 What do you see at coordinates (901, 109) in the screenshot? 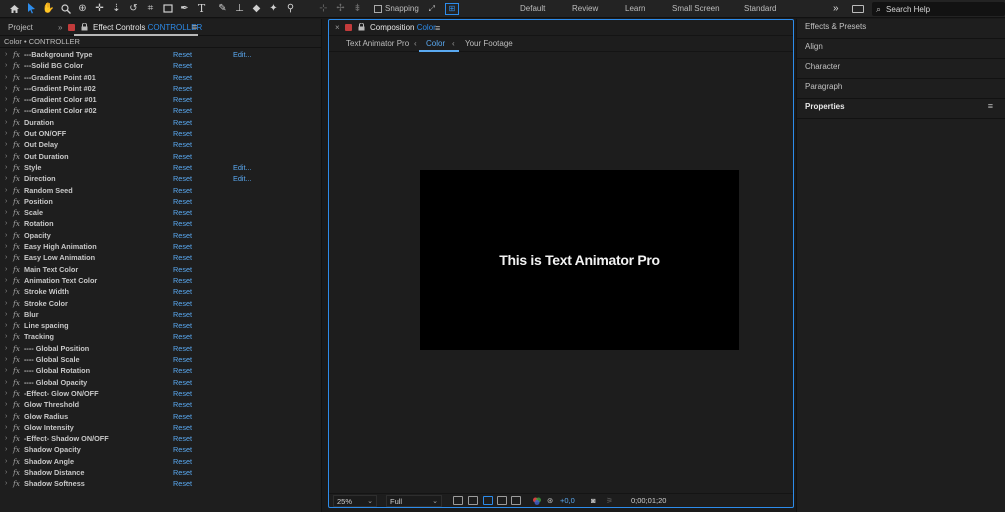
I see `panel-properties: Properties ≡` at bounding box center [901, 109].